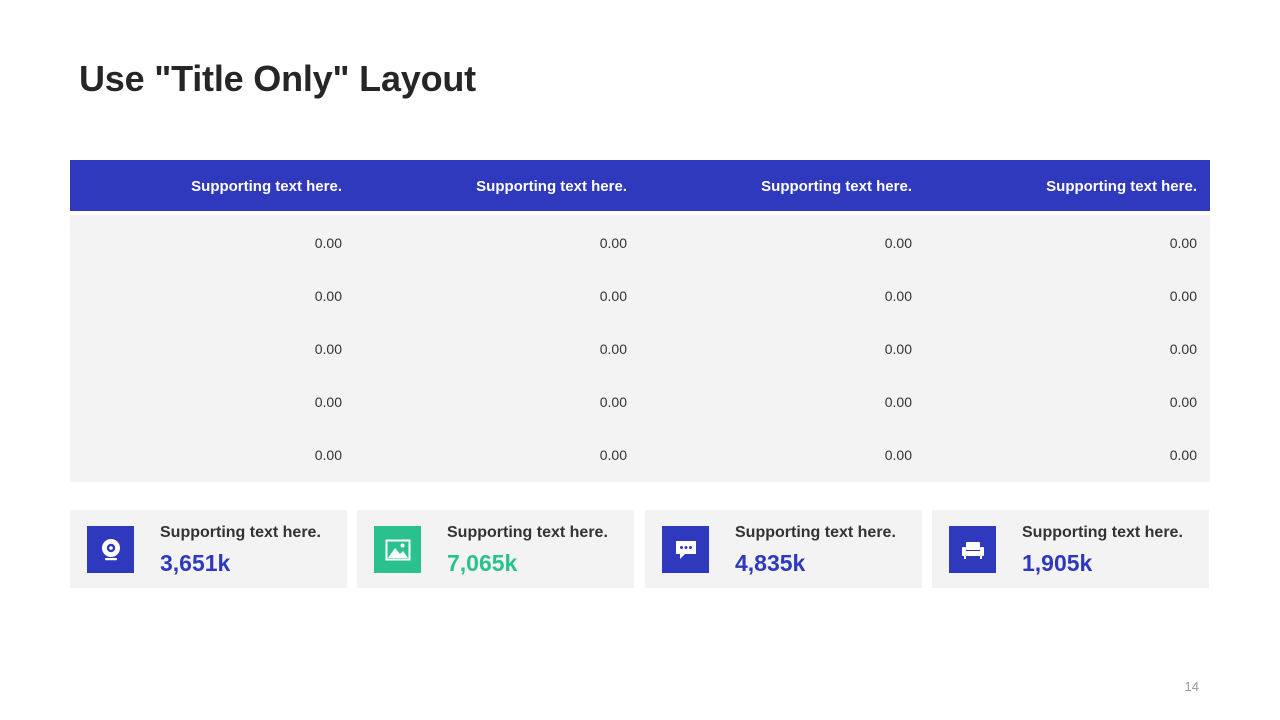 This screenshot has width=1280, height=720. What do you see at coordinates (1070, 549) in the screenshot?
I see `stat-card: Supporting text here. 1,905k` at bounding box center [1070, 549].